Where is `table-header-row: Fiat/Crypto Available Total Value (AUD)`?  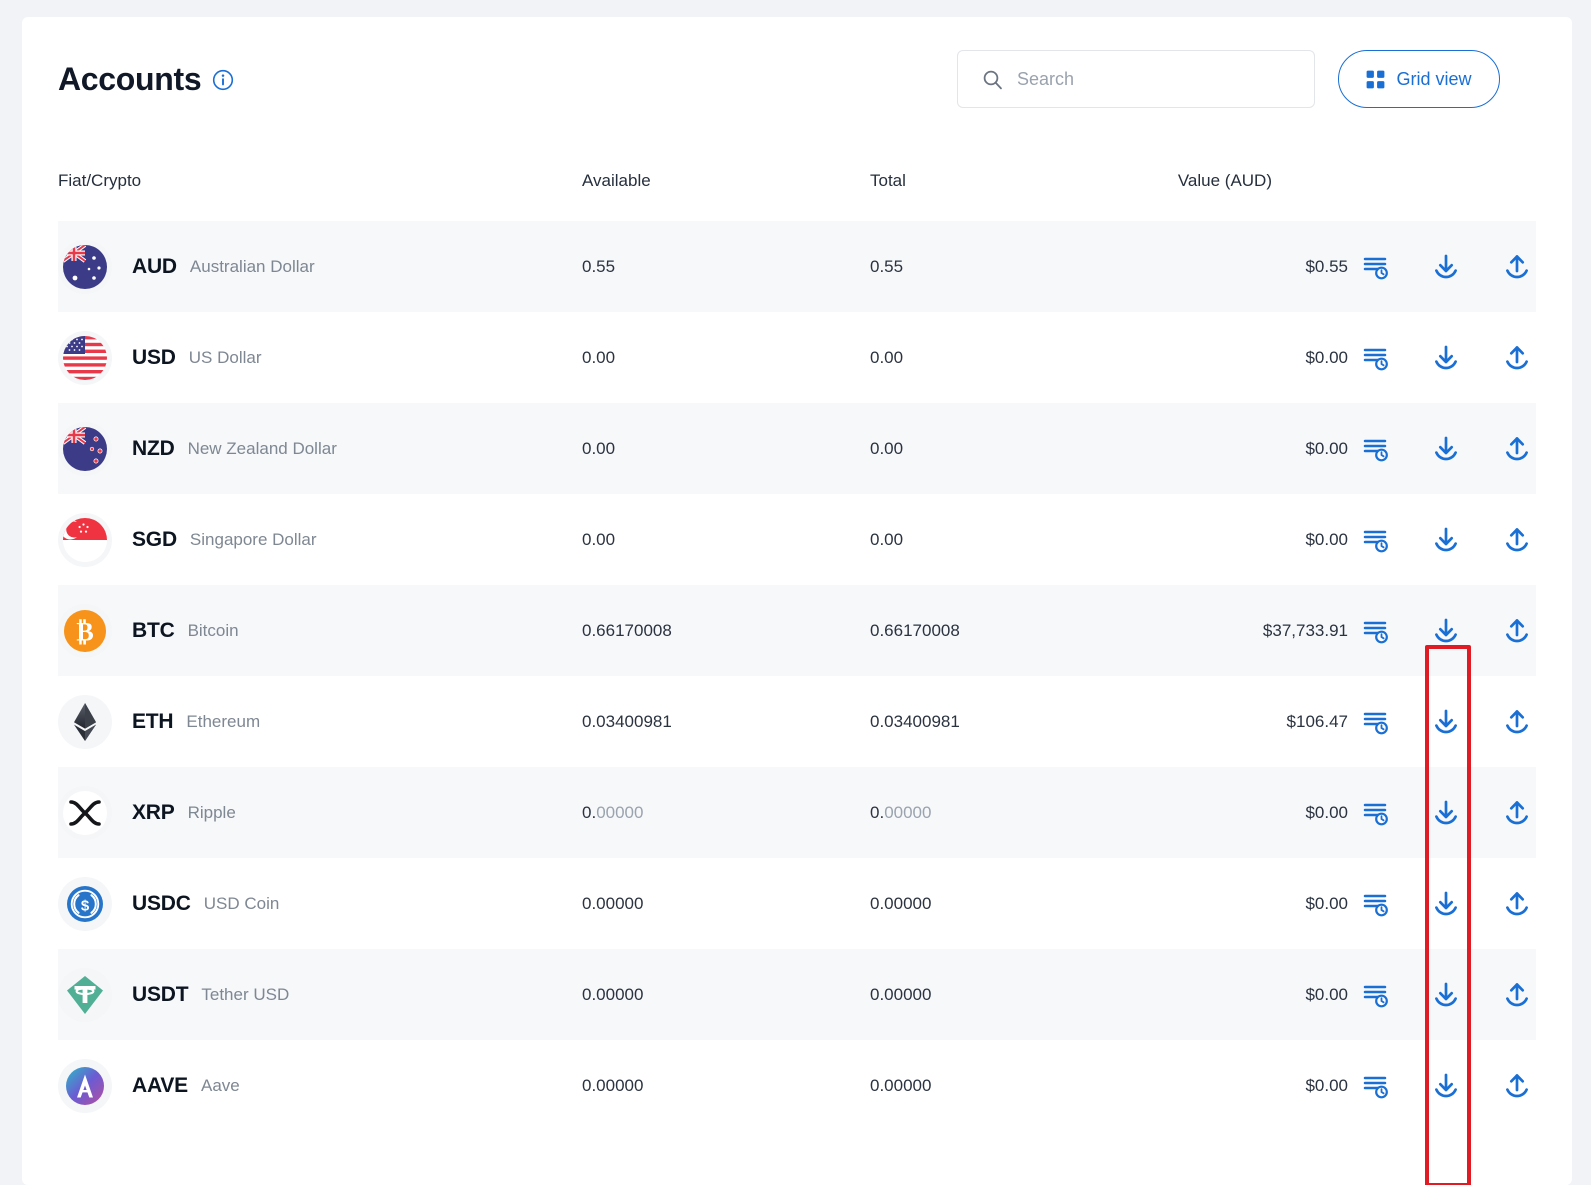
table-header-row: Fiat/Crypto Available Total Value (AUD) is located at coordinates (797, 183).